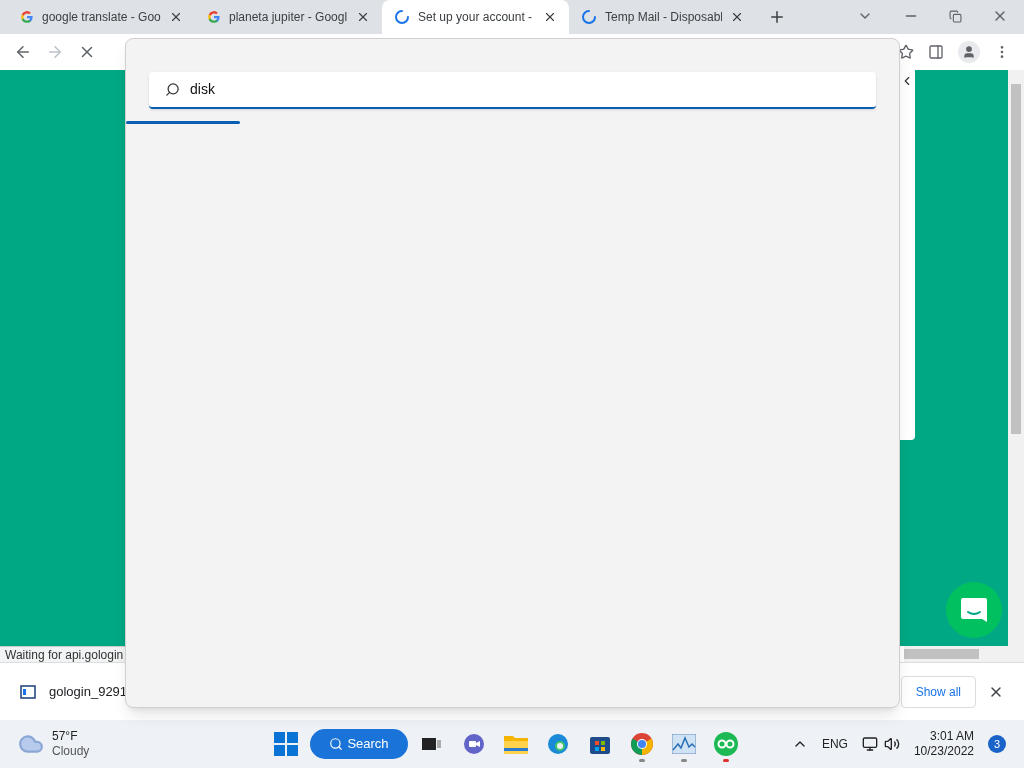 The image size is (1024, 768). I want to click on browser-tab: Temp Mail - Disposabl, so click(662, 17).